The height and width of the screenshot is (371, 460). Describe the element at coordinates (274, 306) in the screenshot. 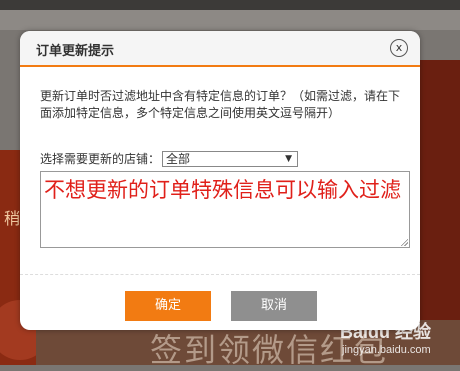

I see `cancel-button: 取消` at that location.